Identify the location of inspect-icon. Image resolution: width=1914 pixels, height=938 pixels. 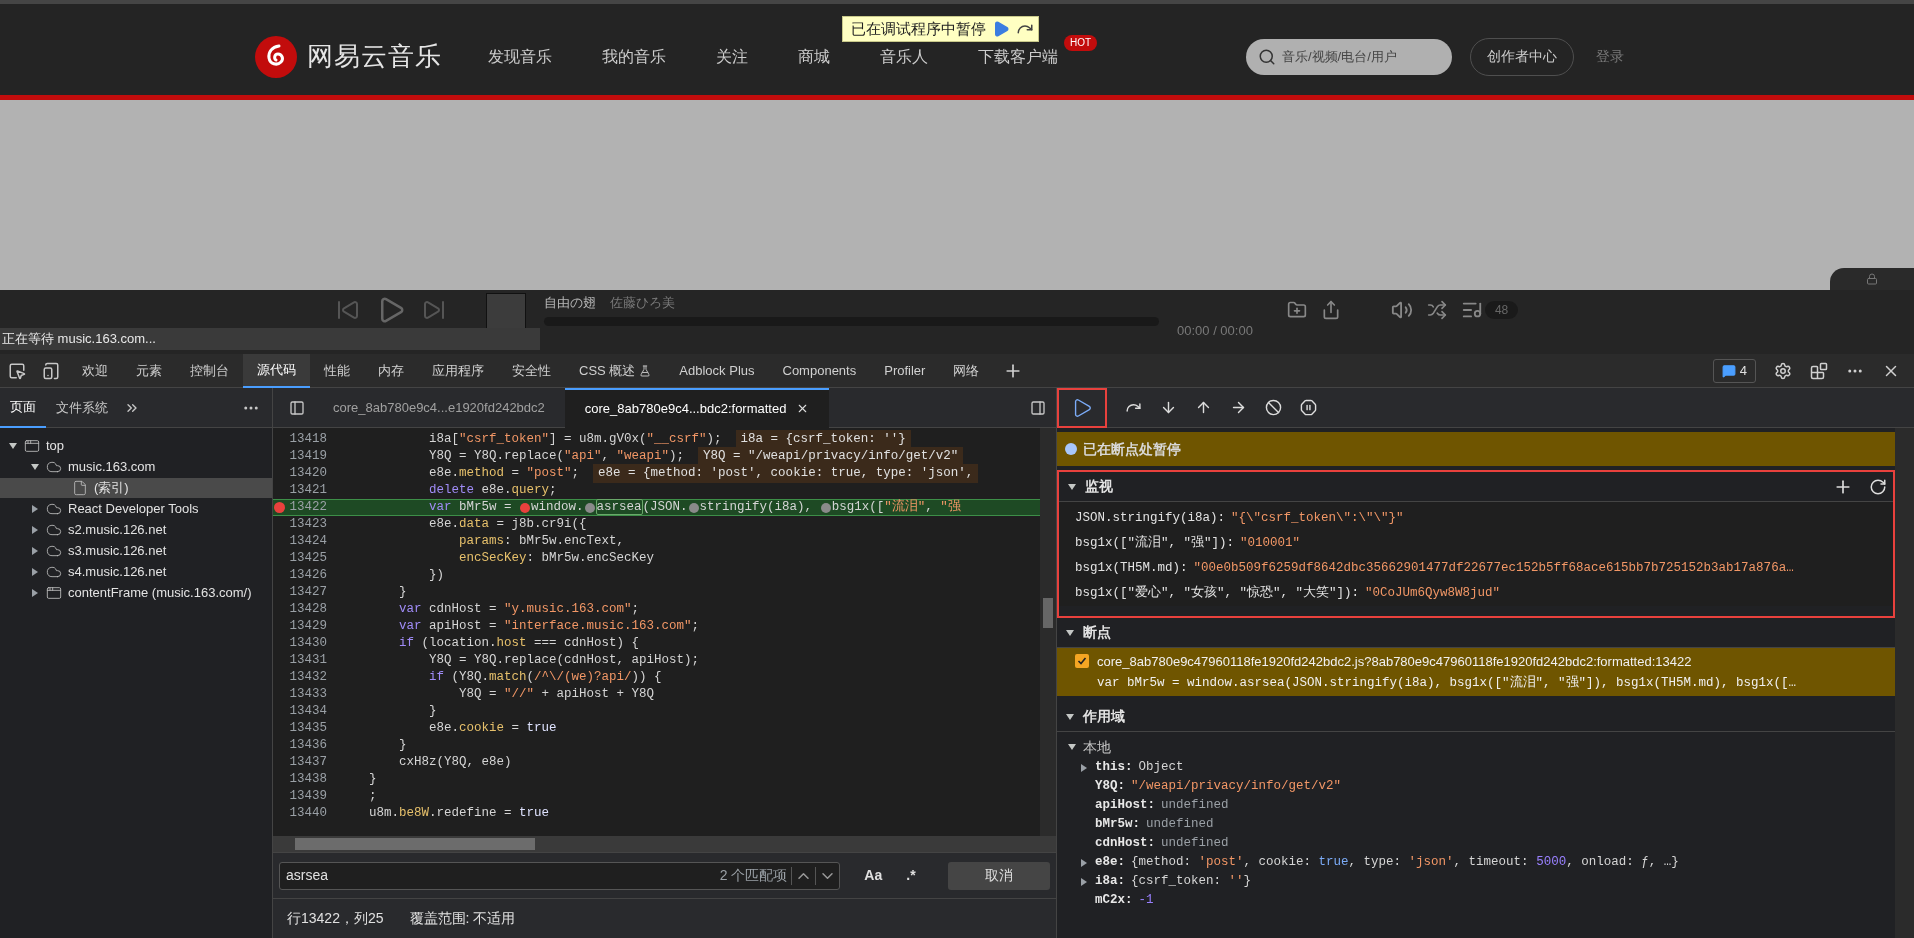
(17, 370).